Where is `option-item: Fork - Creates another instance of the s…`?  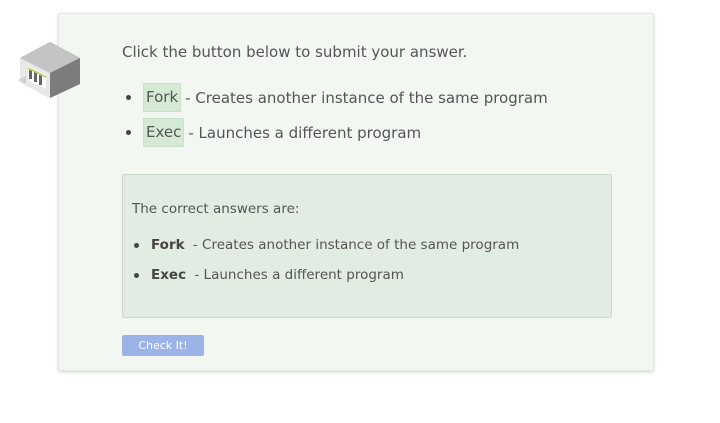
option-item: Fork - Creates another instance of the s… is located at coordinates (335, 97).